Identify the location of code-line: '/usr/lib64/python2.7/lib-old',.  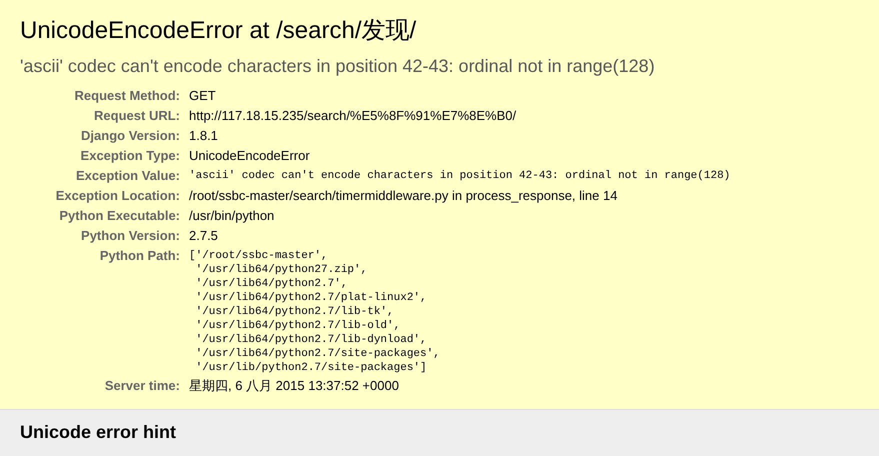
(298, 326).